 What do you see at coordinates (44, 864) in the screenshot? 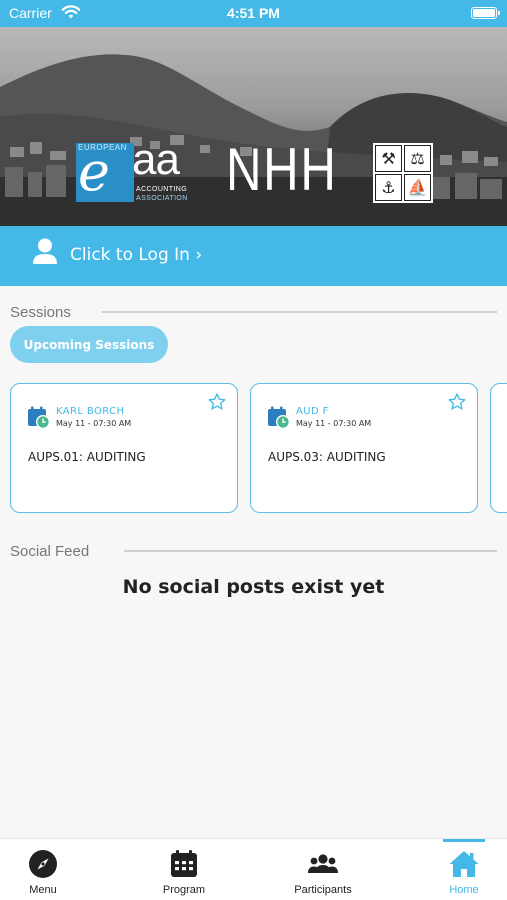
I see `compass-icon` at bounding box center [44, 864].